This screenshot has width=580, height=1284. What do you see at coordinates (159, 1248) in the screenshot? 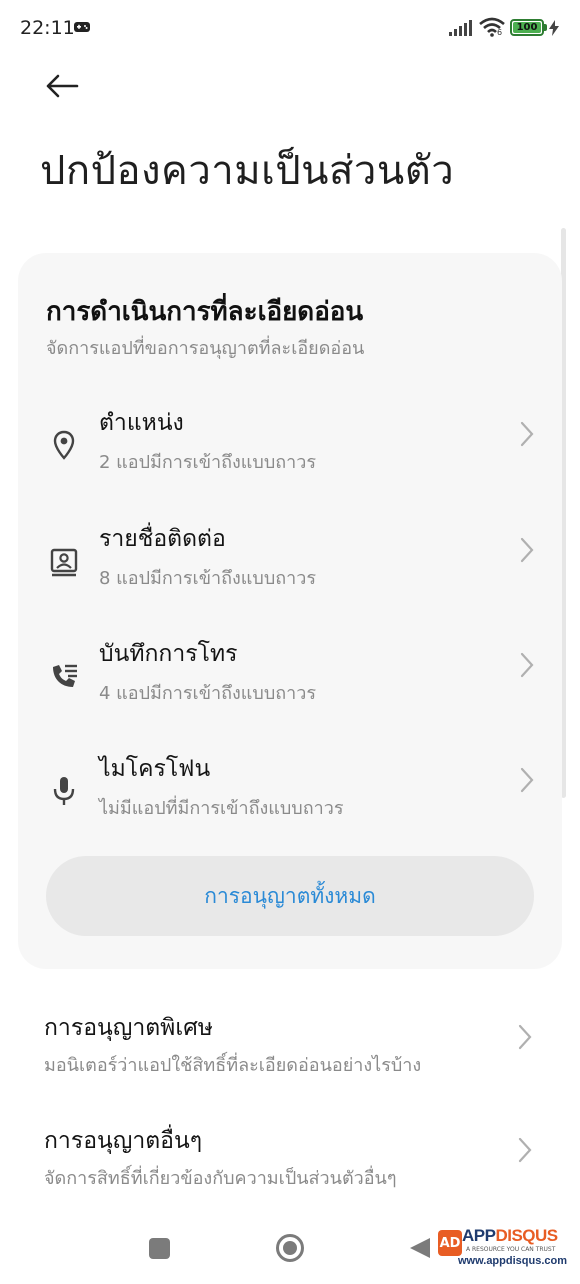
I see `recents-button` at bounding box center [159, 1248].